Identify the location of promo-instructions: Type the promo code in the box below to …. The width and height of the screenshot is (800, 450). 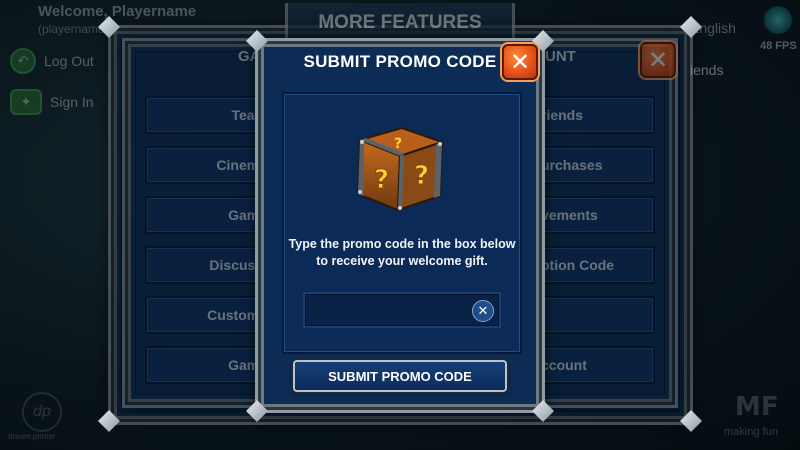
(402, 252).